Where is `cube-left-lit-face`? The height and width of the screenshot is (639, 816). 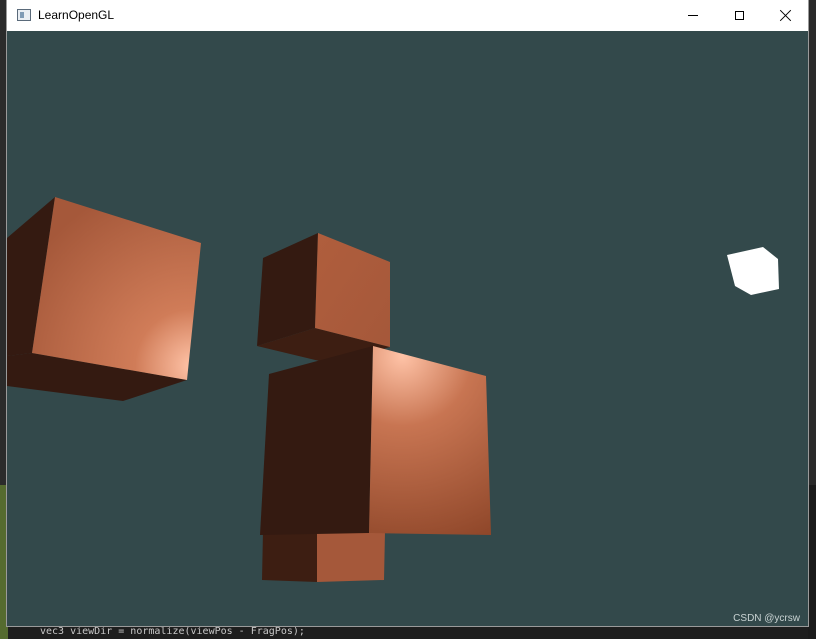 cube-left-lit-face is located at coordinates (116, 288).